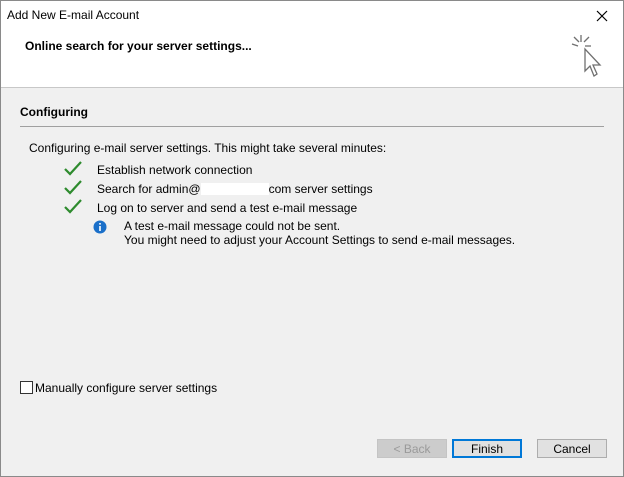  Describe the element at coordinates (149, 189) in the screenshot. I see `step-label-prefix: Search for admin@` at that location.